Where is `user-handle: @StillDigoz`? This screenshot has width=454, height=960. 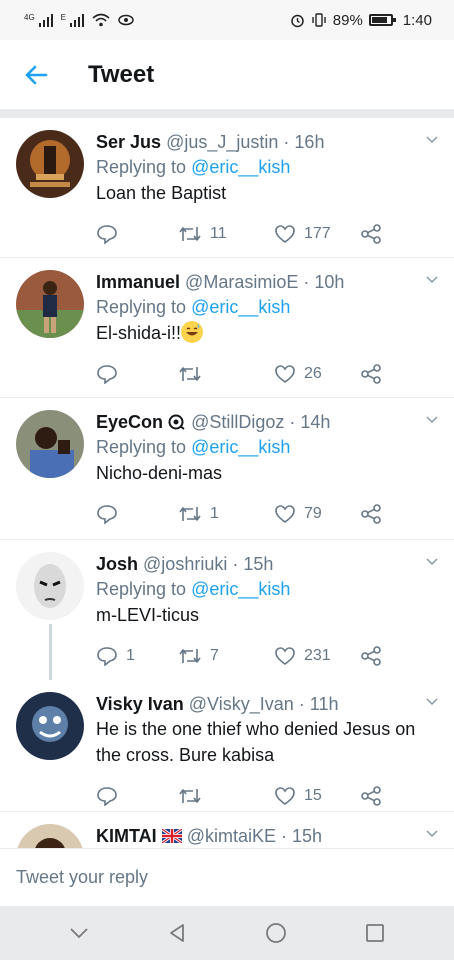 user-handle: @StillDigoz is located at coordinates (237, 422).